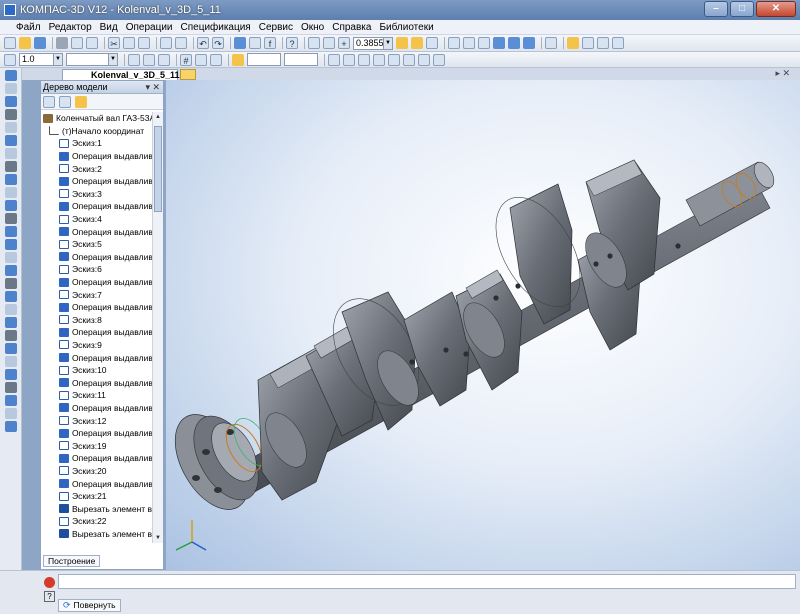 Image resolution: width=800 pixels, height=614 pixels. I want to click on insert-tool-icon, so click(11, 192).